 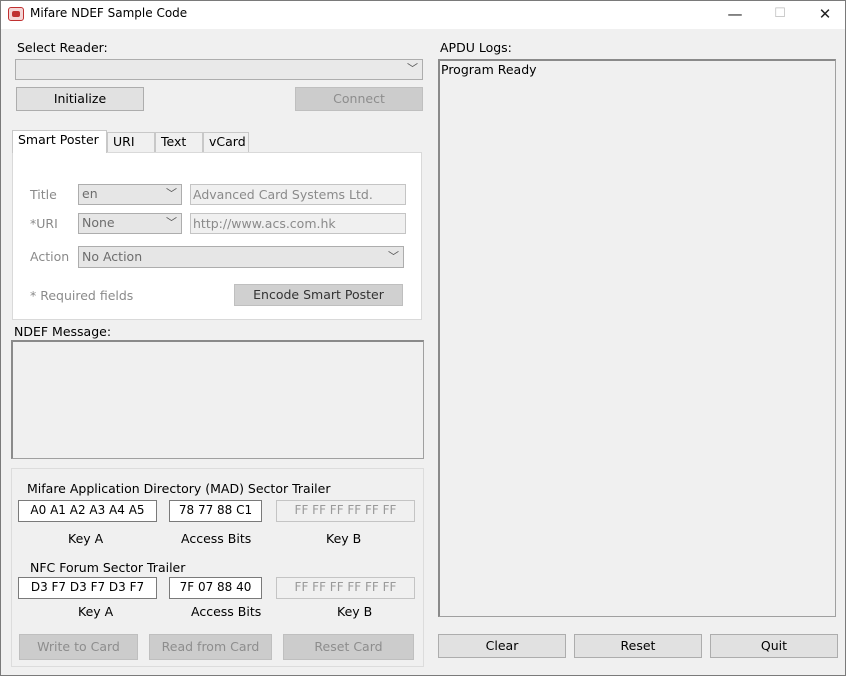 What do you see at coordinates (80, 99) in the screenshot?
I see `initialize-button: Initialize` at bounding box center [80, 99].